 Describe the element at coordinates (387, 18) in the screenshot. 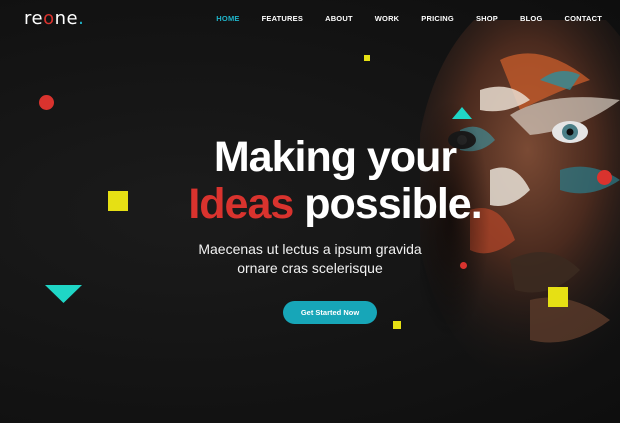

I see `nav-work: WORK` at that location.